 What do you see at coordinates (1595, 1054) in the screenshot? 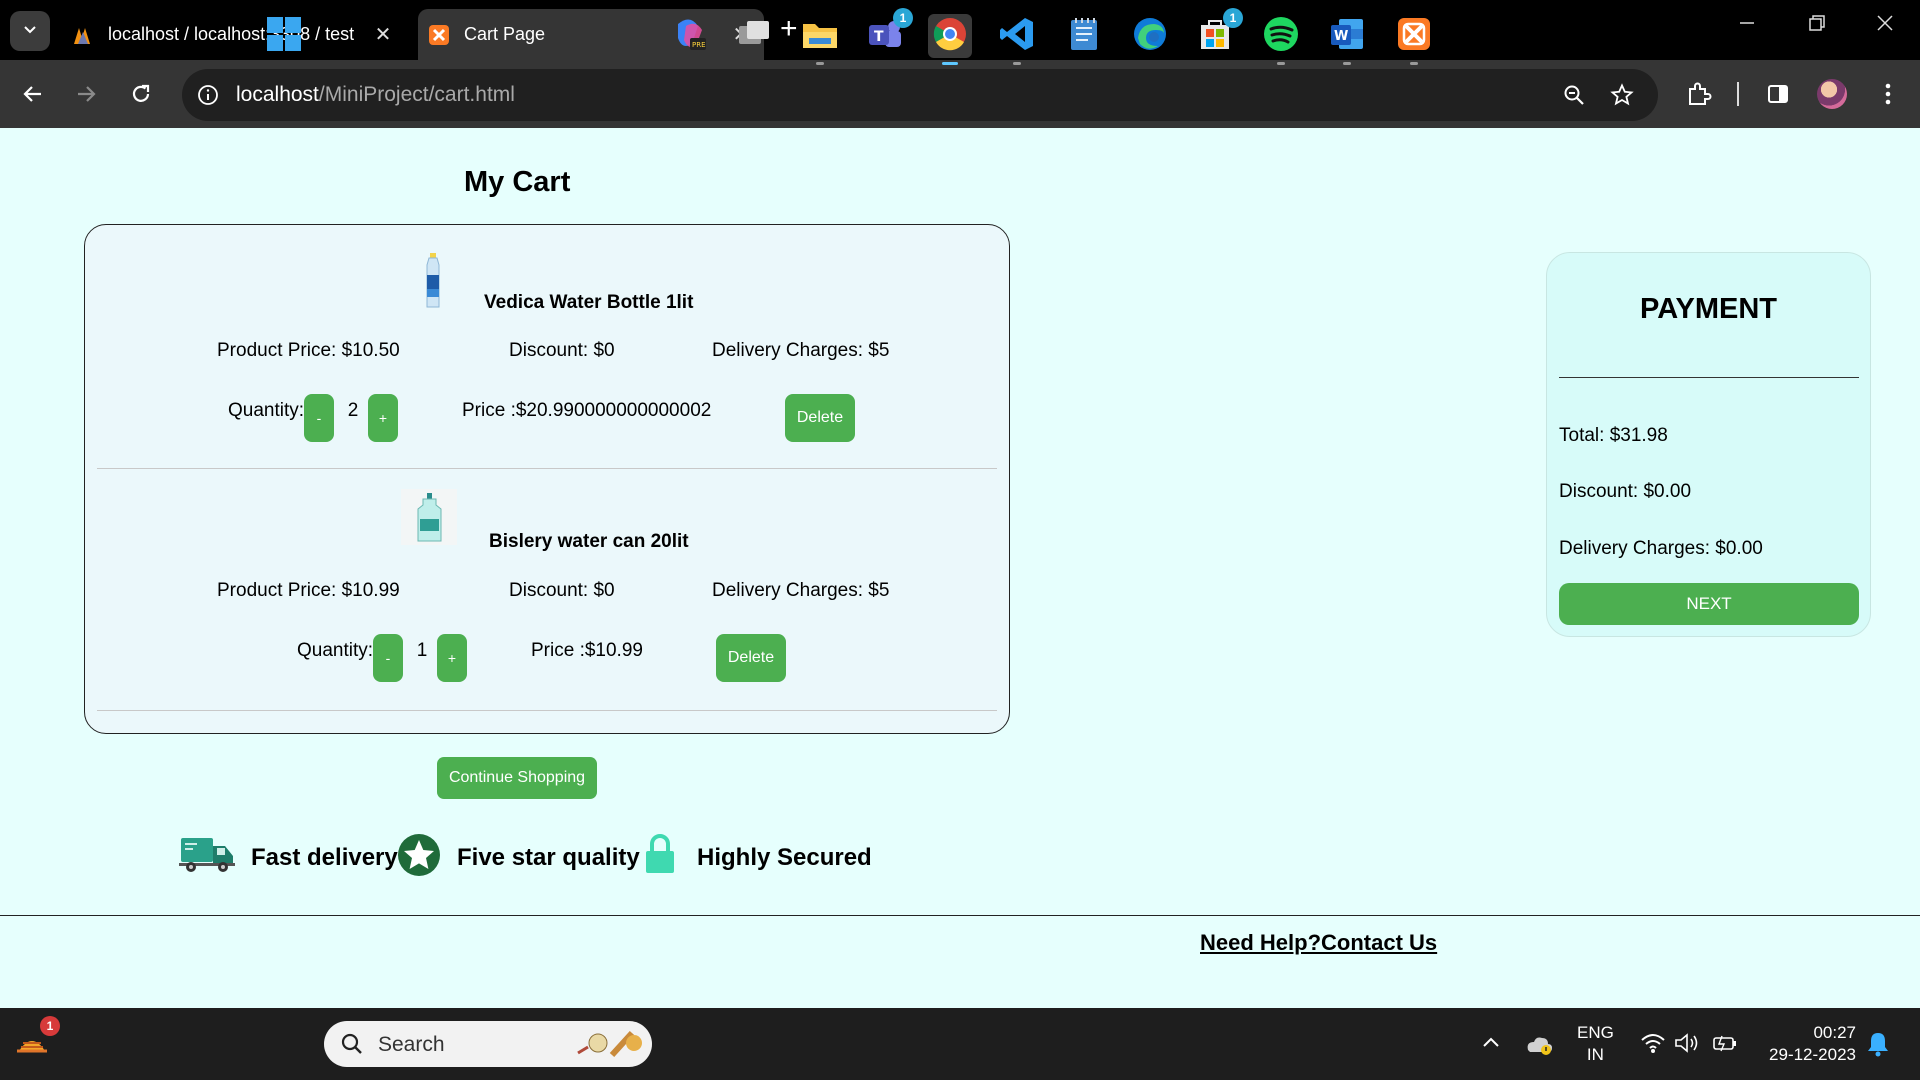
I see `region-code: IN` at bounding box center [1595, 1054].